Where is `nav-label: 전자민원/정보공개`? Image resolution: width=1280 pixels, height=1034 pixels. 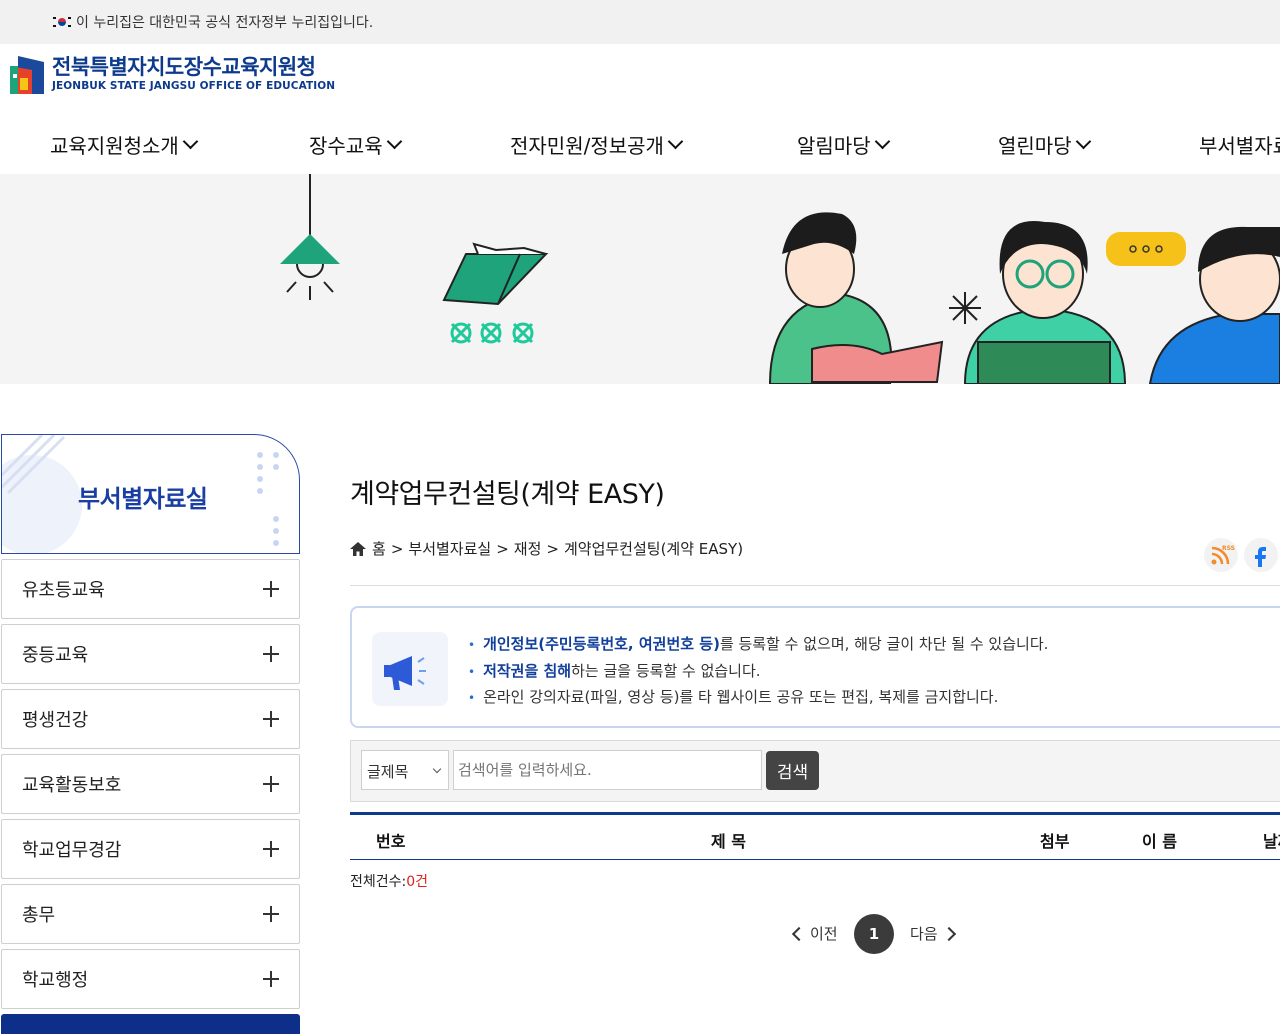
nav-label: 전자민원/정보공개 is located at coordinates (587, 146).